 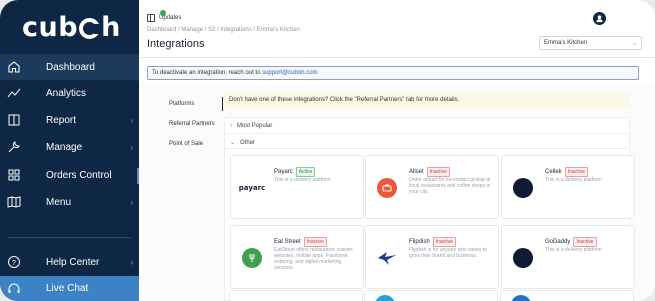 What do you see at coordinates (79, 175) in the screenshot?
I see `sidebar-item-label: Orders Control` at bounding box center [79, 175].